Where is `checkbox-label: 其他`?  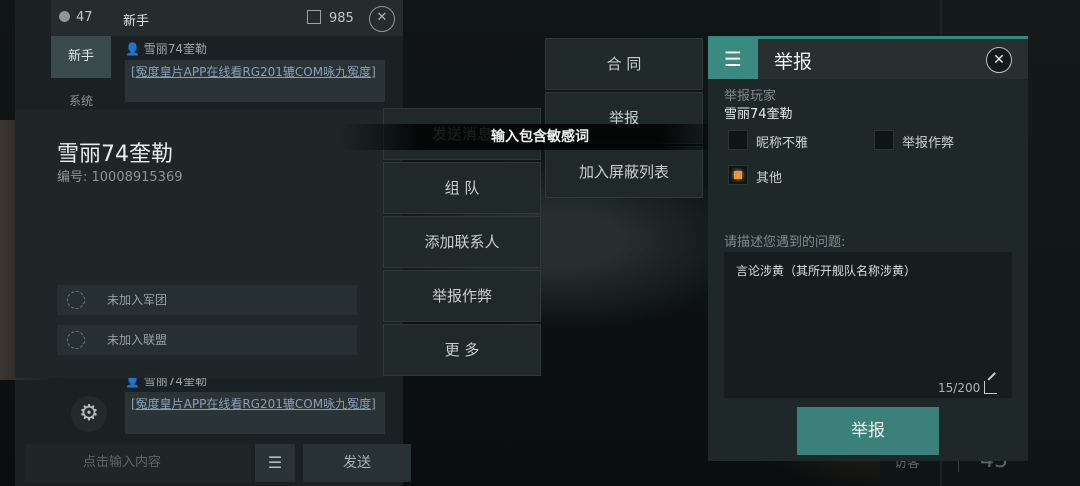 checkbox-label: 其他 is located at coordinates (769, 178).